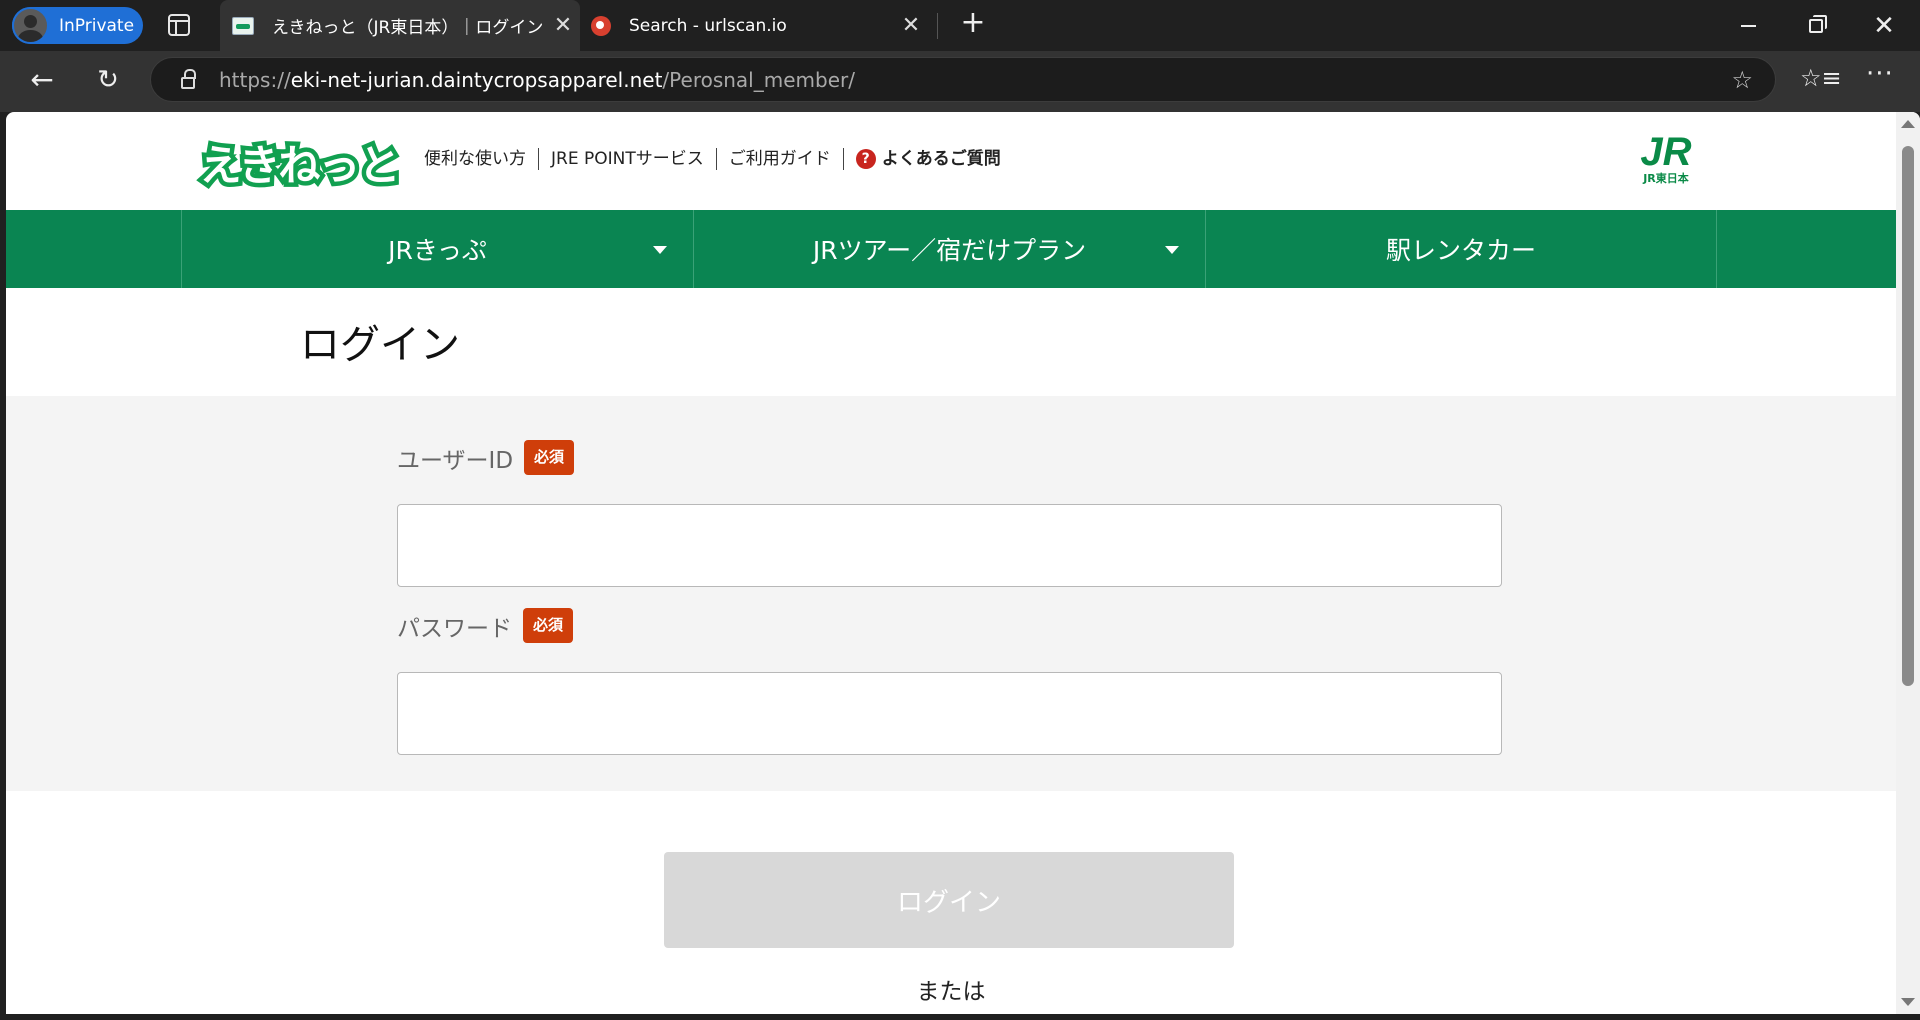  I want to click on nav-label: 駅レンタカー, so click(1460, 250).